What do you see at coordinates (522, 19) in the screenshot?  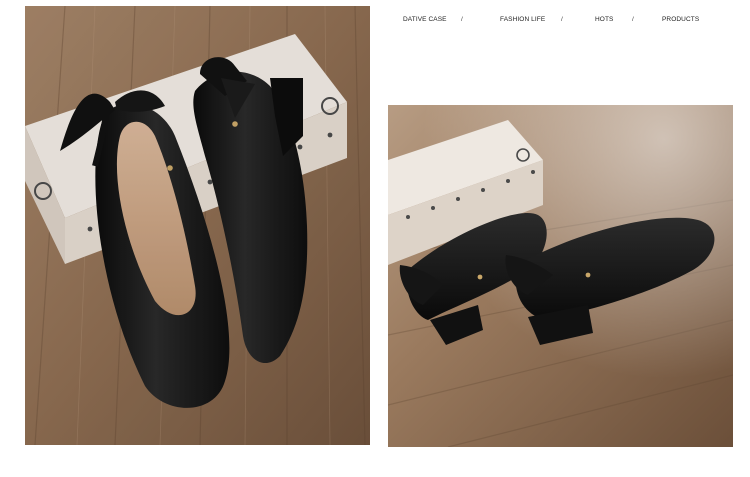 I see `nav-item-fashion-life: FASHION LIFE` at bounding box center [522, 19].